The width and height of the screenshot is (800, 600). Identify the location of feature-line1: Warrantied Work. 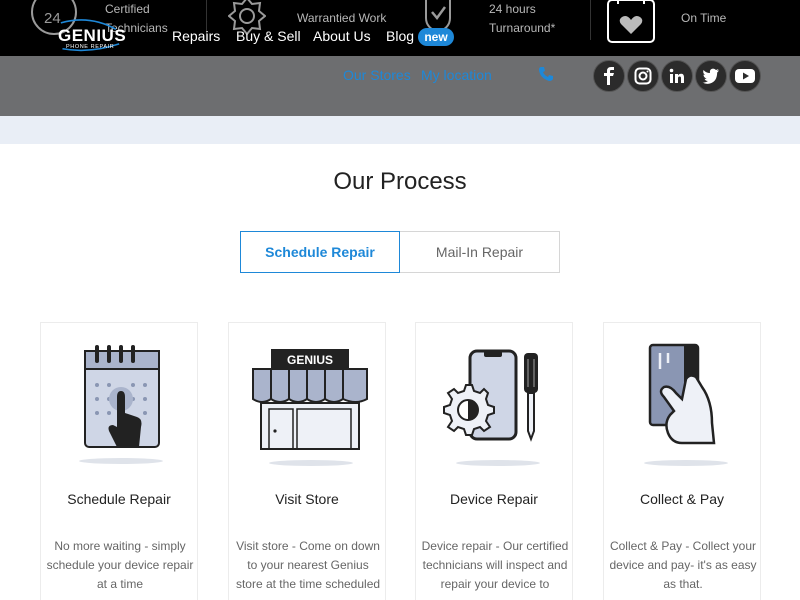
(342, 18).